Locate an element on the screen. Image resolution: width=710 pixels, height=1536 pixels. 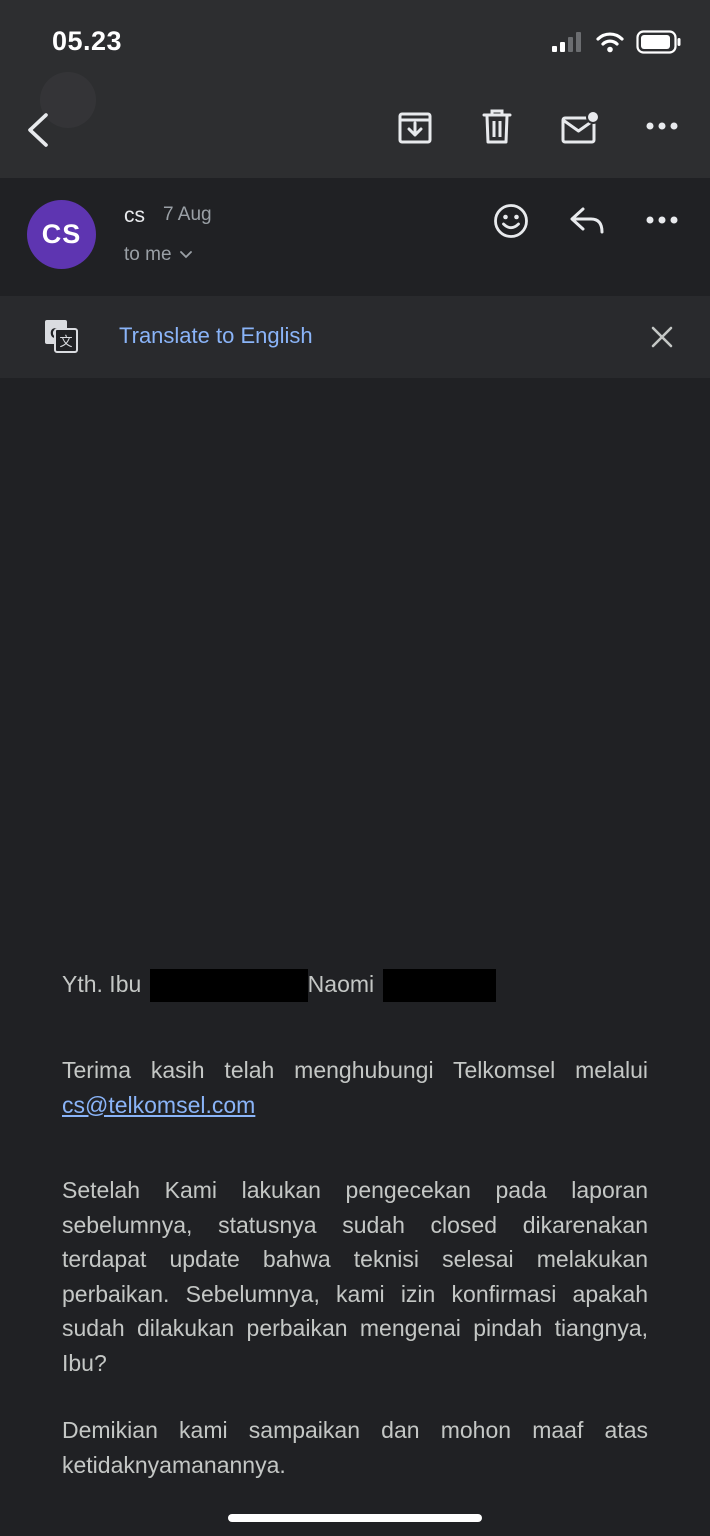
close-icon is located at coordinates (662, 337).